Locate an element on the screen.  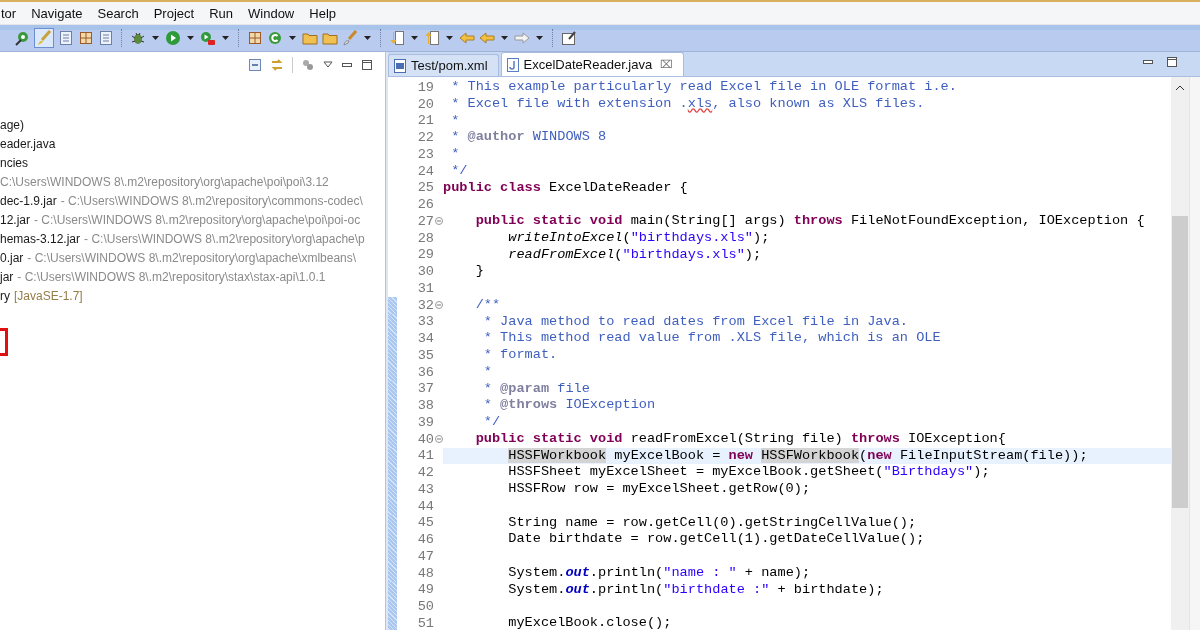
up-arrow-page-icon is located at coordinates (432, 38).